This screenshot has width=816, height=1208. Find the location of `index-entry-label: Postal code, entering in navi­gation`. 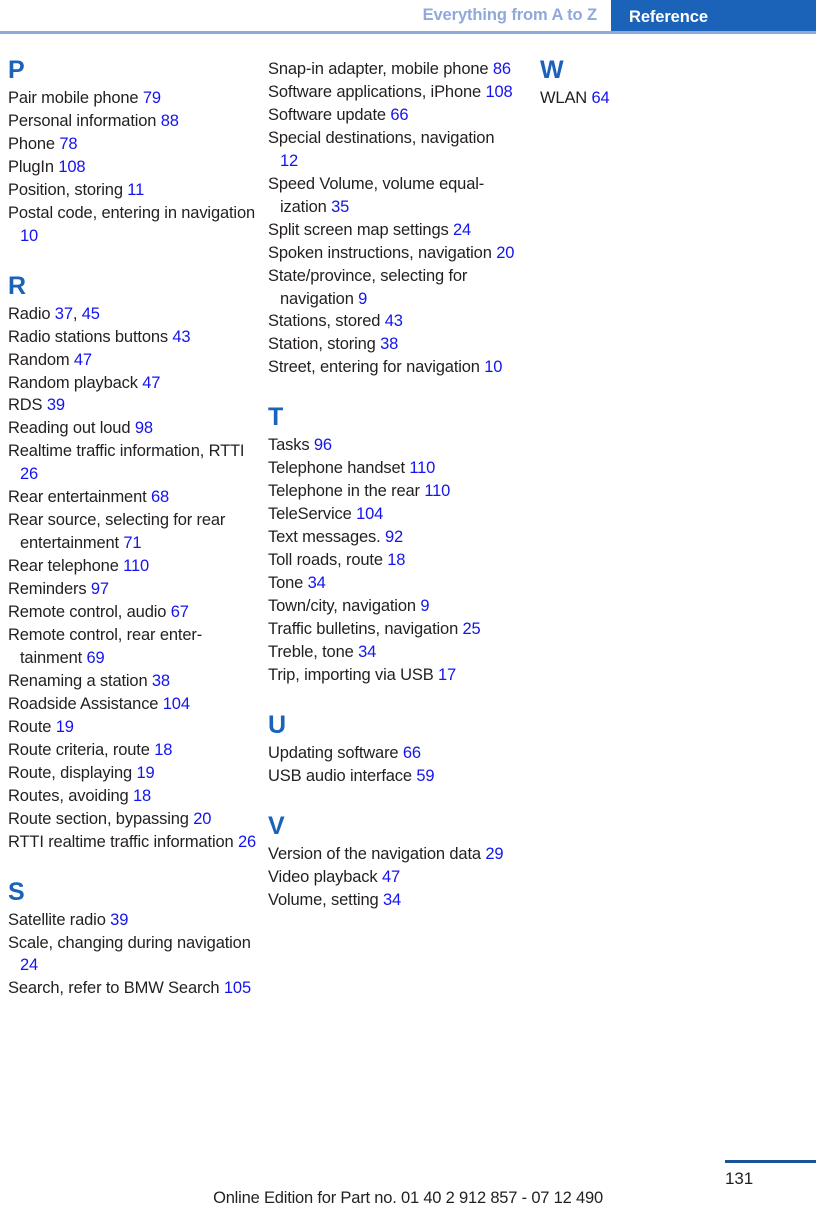

index-entry-label: Postal code, entering in navi­gation is located at coordinates (132, 212).